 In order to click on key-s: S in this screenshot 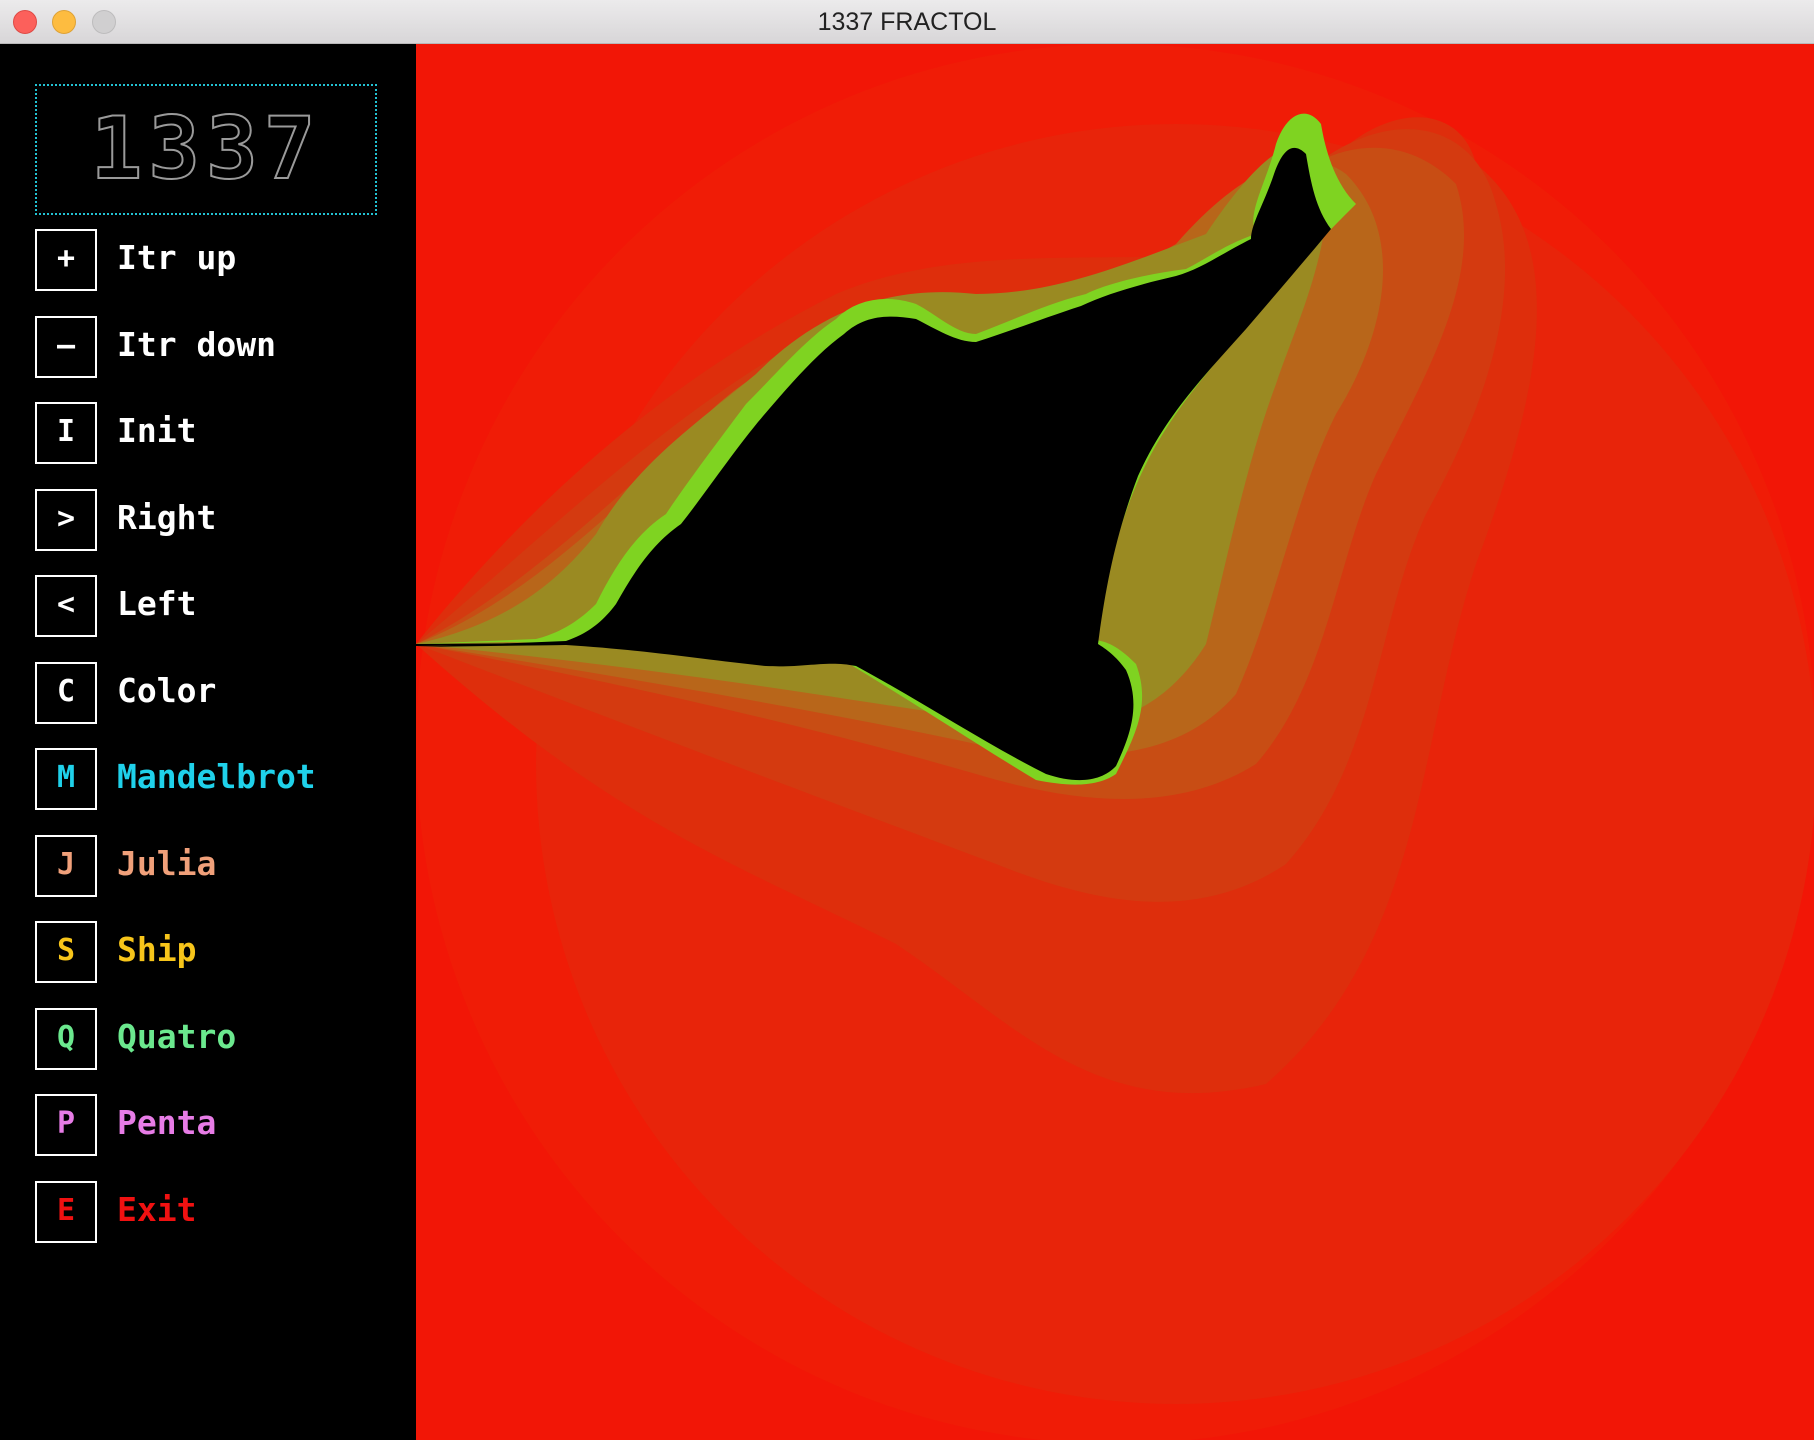, I will do `click(66, 952)`.